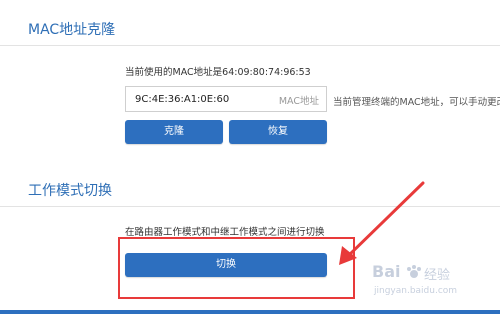 The image size is (500, 314). What do you see at coordinates (250, 312) in the screenshot?
I see `bottom-accent-bar` at bounding box center [250, 312].